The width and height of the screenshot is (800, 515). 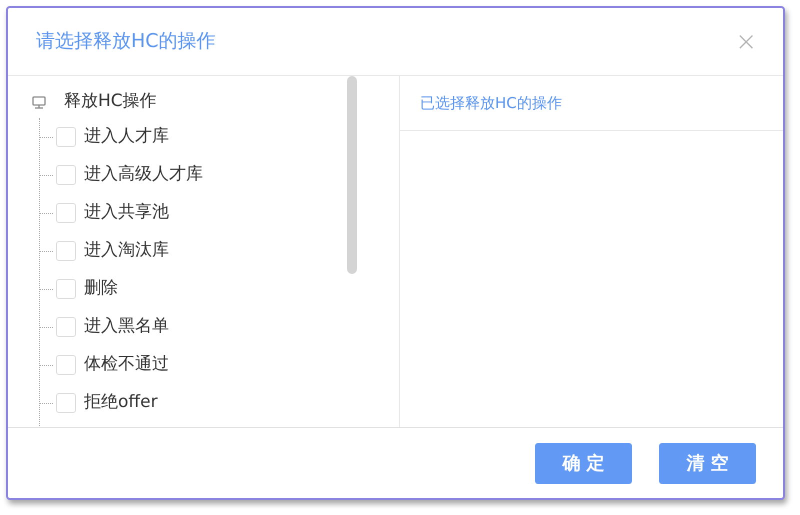 What do you see at coordinates (491, 103) in the screenshot?
I see `panel-title: 已选择释放HC的操作` at bounding box center [491, 103].